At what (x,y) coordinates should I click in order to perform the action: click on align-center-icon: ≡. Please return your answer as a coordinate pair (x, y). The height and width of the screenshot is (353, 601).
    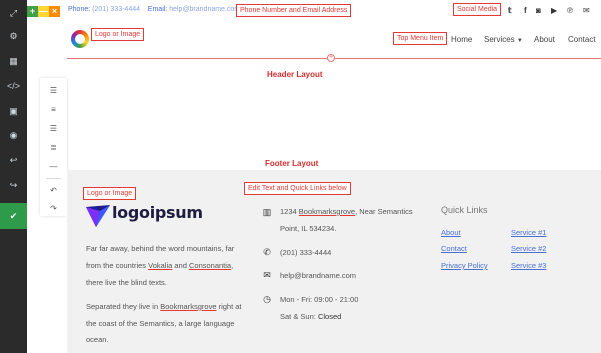
    Looking at the image, I should click on (53, 109).